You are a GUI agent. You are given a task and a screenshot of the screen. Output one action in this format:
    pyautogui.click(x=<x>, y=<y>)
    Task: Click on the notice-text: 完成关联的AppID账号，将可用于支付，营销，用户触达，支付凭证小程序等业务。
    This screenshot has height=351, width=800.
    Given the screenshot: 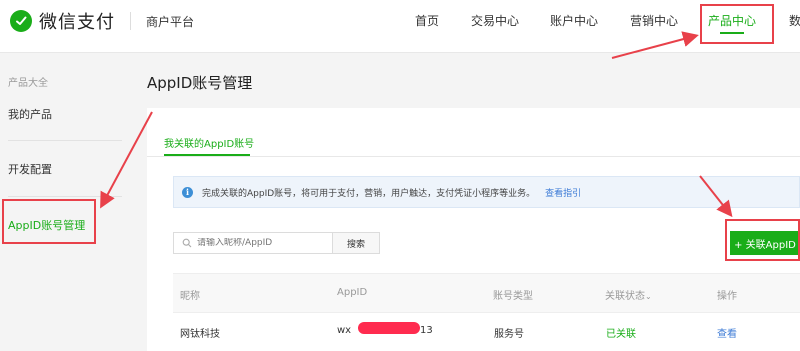 What is the action you would take?
    pyautogui.click(x=369, y=193)
    